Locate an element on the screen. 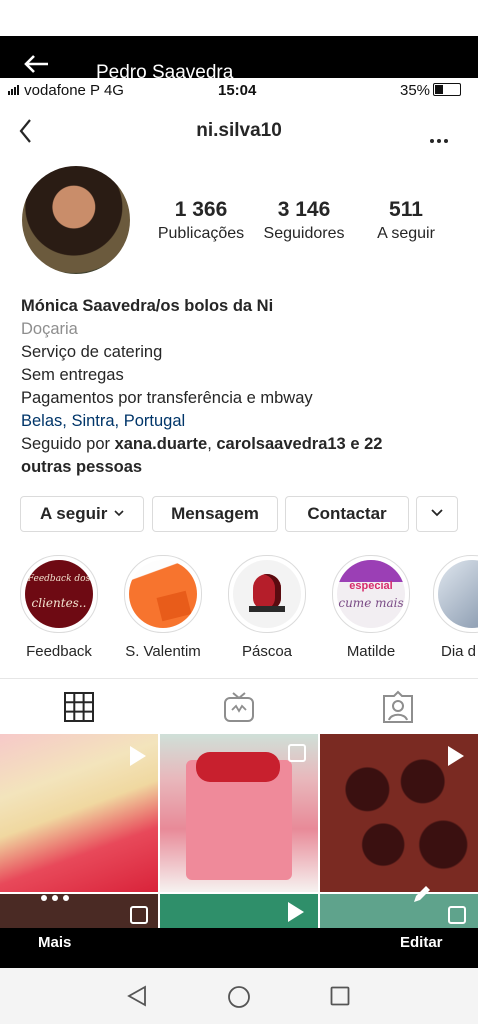  contact-button: Contactar is located at coordinates (347, 514).